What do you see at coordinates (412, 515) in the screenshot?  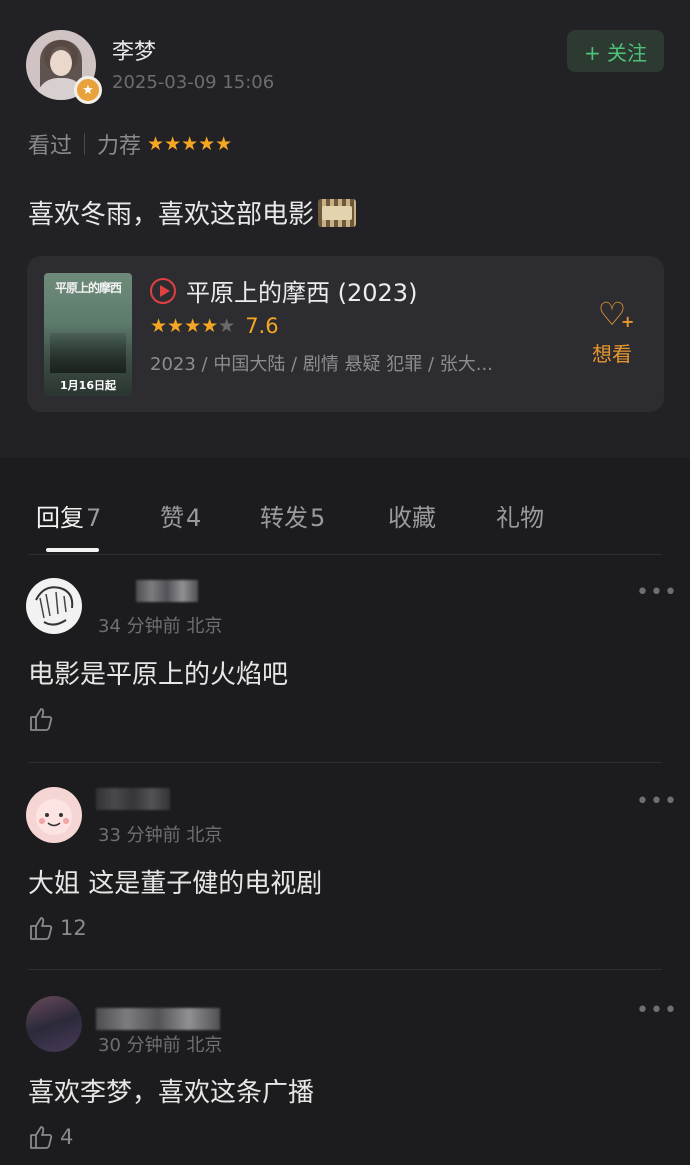 I see `tab-collects: 收藏` at bounding box center [412, 515].